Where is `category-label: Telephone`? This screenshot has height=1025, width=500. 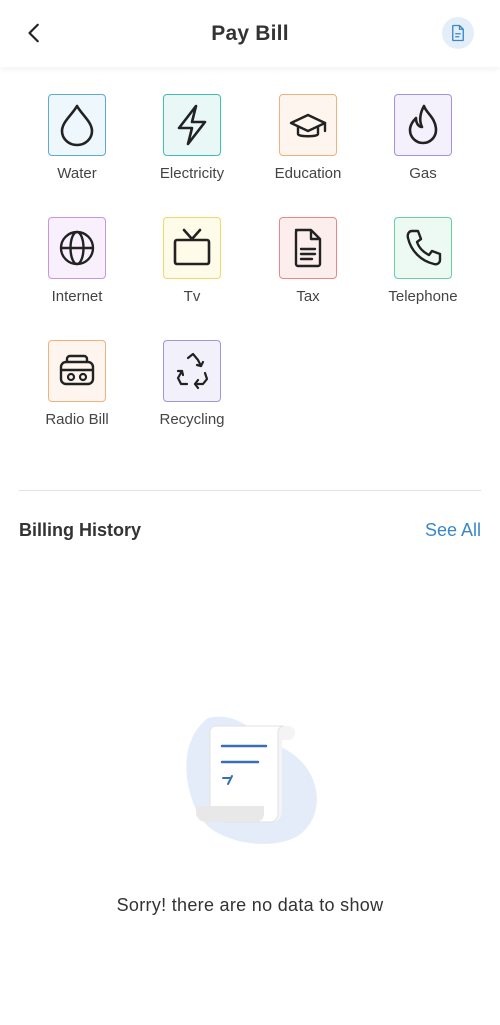
category-label: Telephone is located at coordinates (423, 296).